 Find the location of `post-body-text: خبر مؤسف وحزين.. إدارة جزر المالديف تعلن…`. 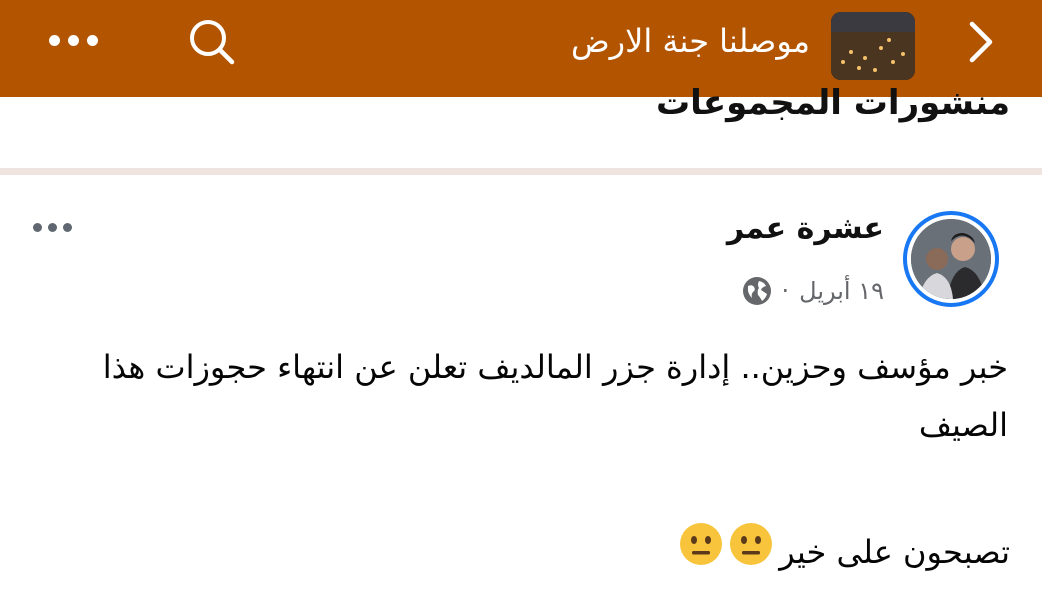

post-body-text: خبر مؤسف وحزين.. إدارة جزر المالديف تعلن… is located at coordinates (555, 396).